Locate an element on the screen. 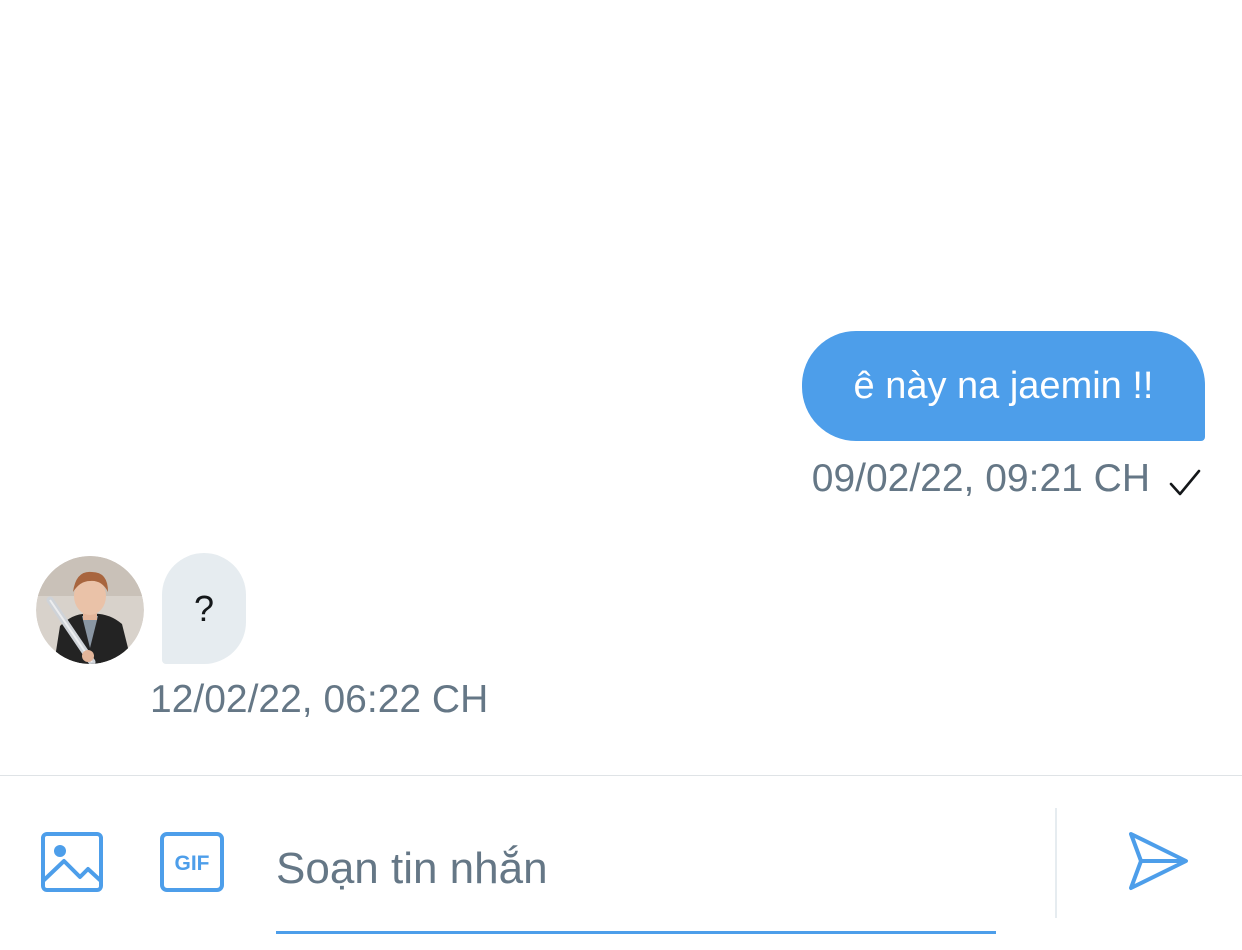  sent-message-meta: 09/02/22, 09:21 CH is located at coordinates (1007, 479).